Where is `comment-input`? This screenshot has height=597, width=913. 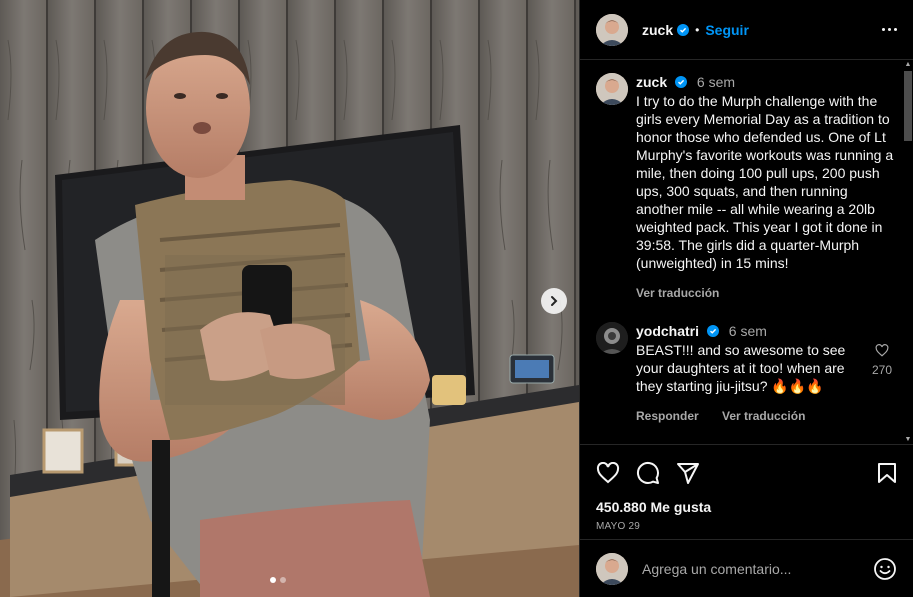 comment-input is located at coordinates (757, 568).